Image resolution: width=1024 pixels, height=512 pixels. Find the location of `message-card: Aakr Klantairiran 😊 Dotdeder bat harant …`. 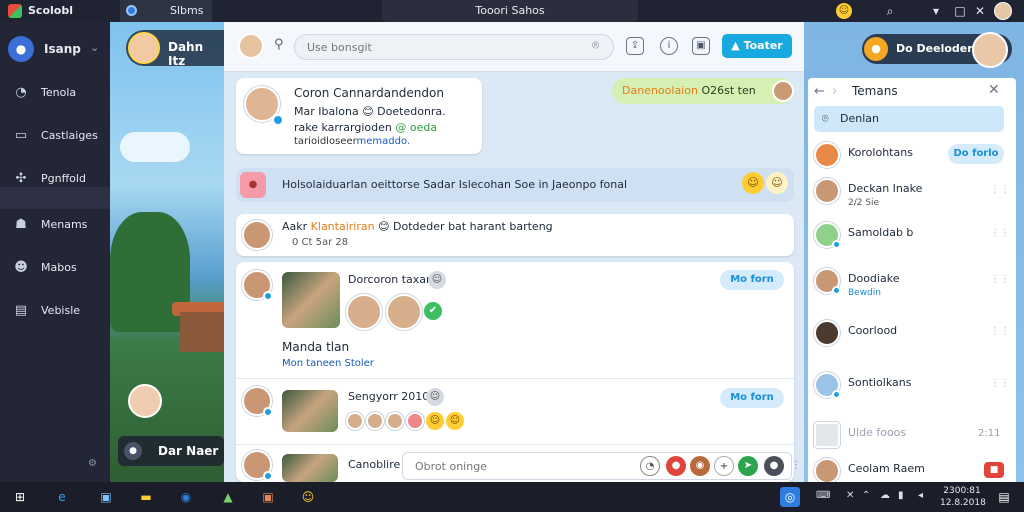

message-card: Aakr Klantairiran 😊 Dotdeder bat harant … is located at coordinates (515, 235).